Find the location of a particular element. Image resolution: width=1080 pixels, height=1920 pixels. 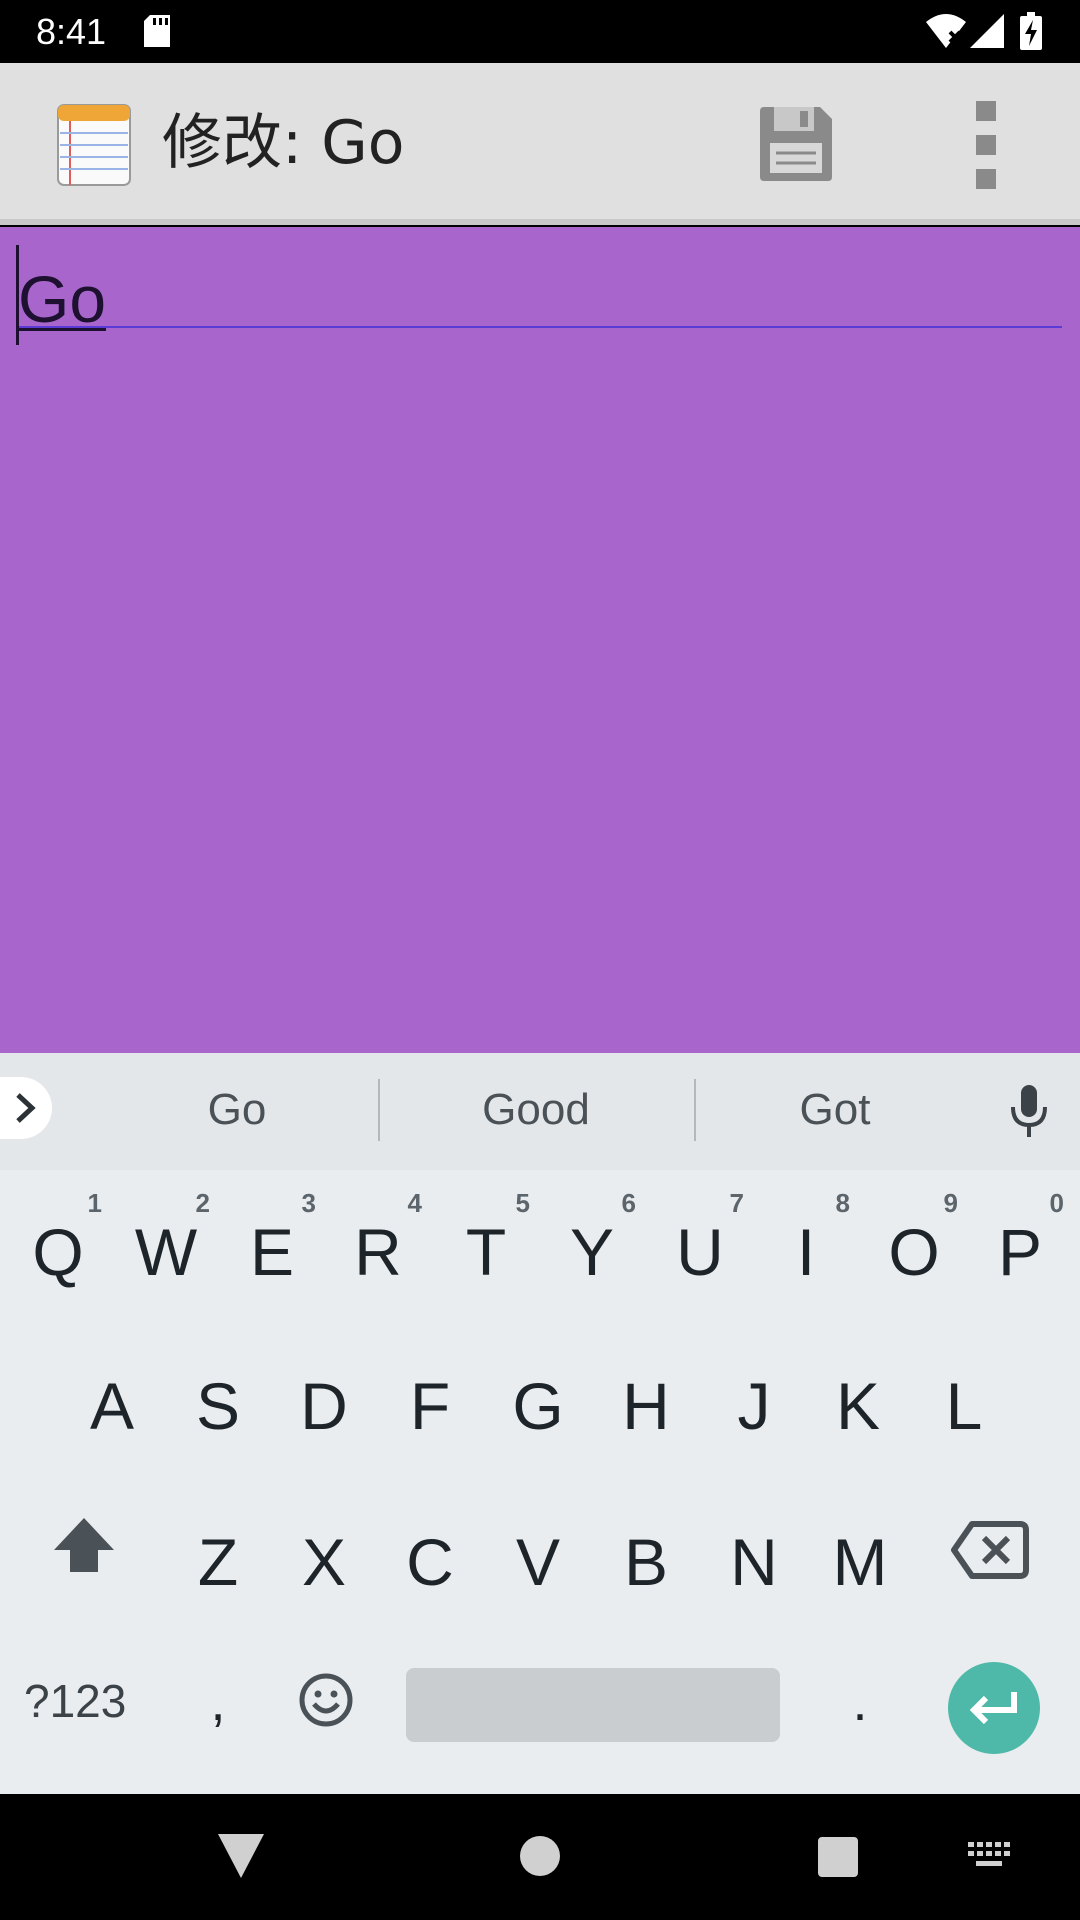

key-label: V is located at coordinates (538, 1562).